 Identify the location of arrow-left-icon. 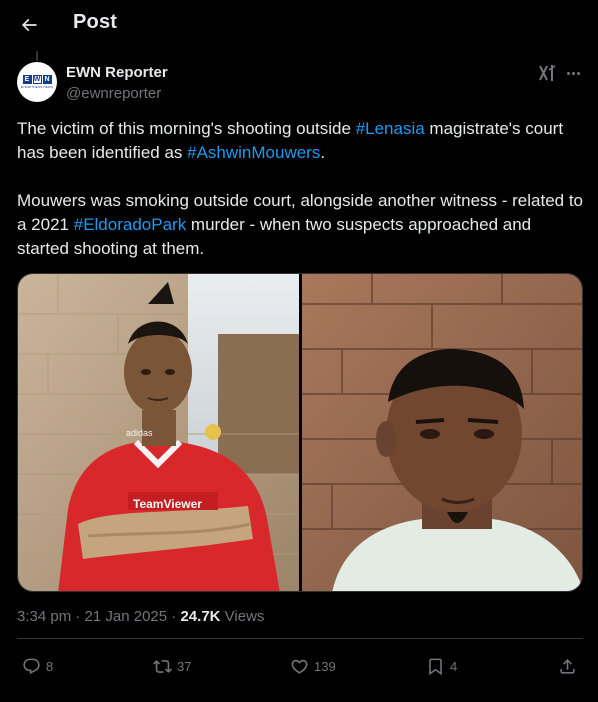
(29, 25).